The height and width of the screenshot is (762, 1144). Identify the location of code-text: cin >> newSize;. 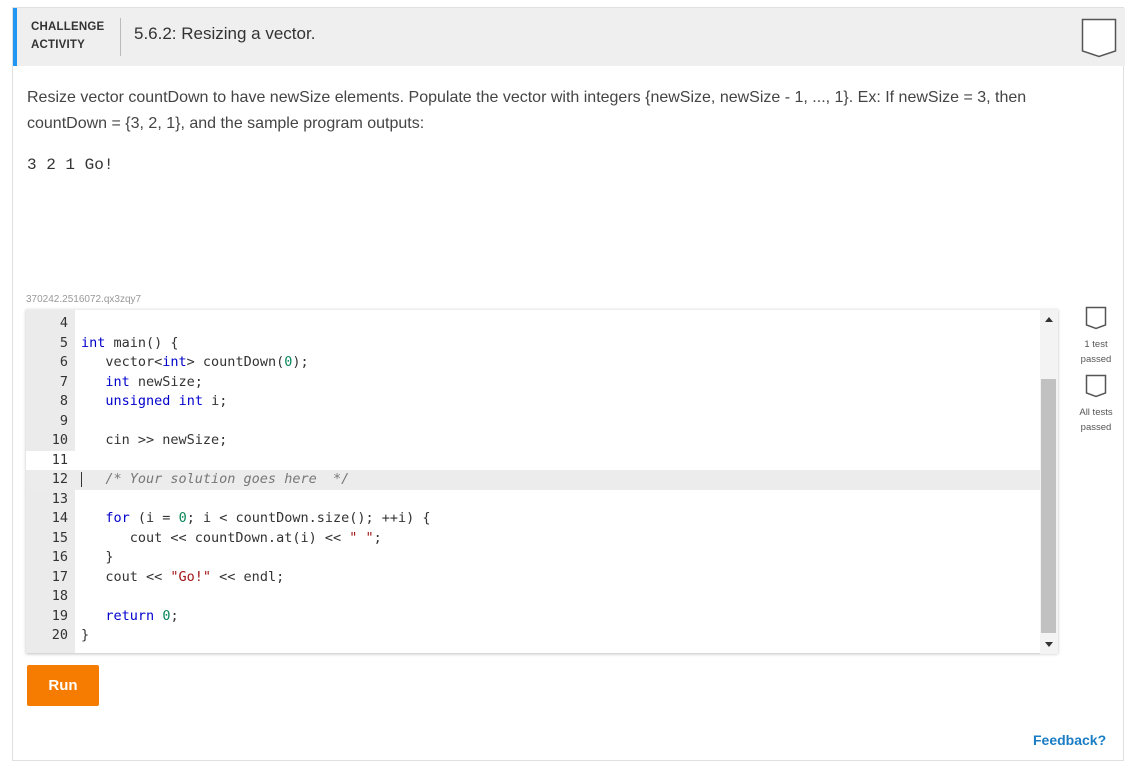
(154, 441).